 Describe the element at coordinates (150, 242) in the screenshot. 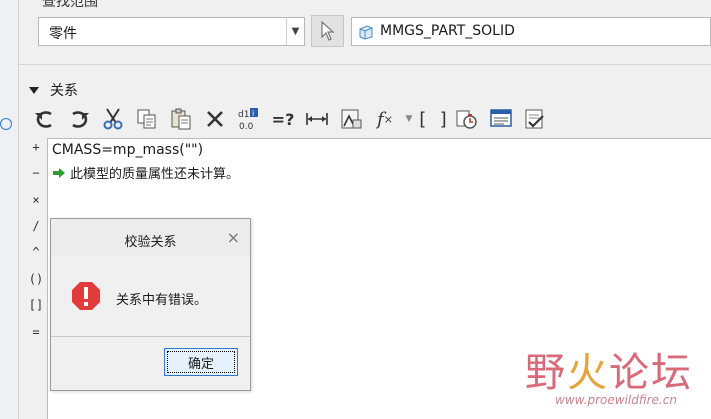

I see `dialog-title: 校验关系` at that location.